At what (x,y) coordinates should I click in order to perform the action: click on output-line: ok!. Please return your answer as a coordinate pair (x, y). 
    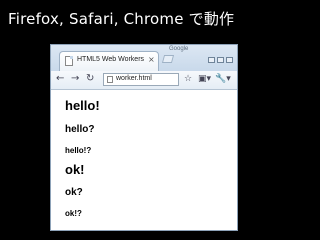
    Looking at the image, I should click on (75, 169).